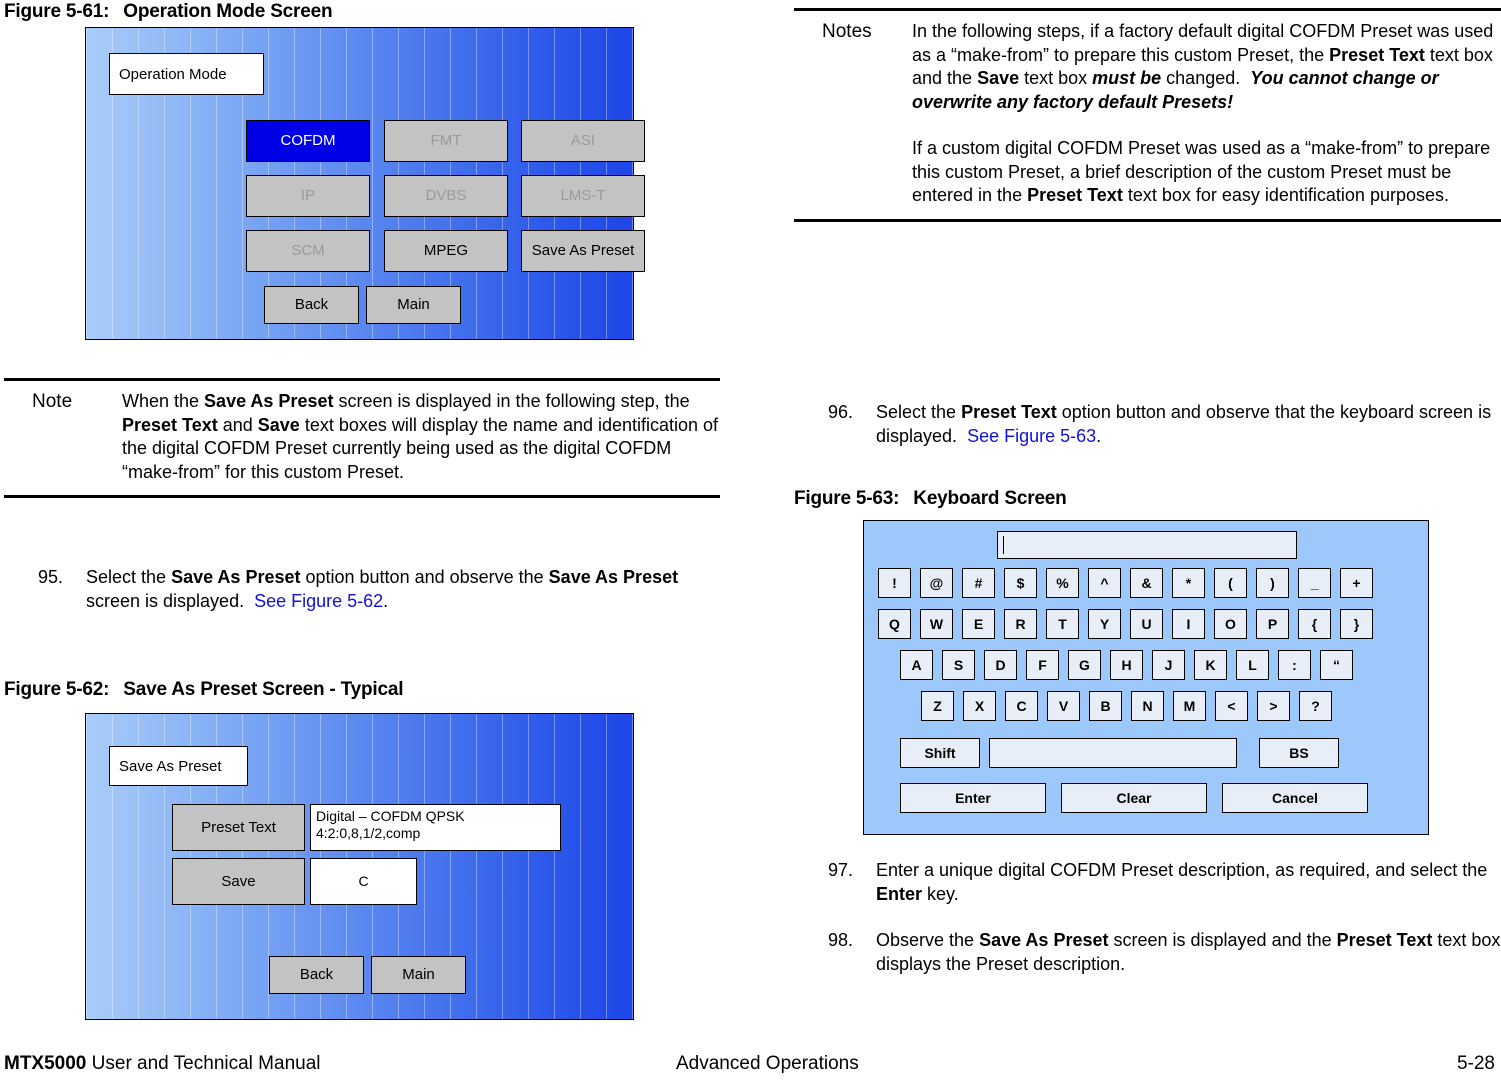  I want to click on nav-button-back-label: Back, so click(311, 304).